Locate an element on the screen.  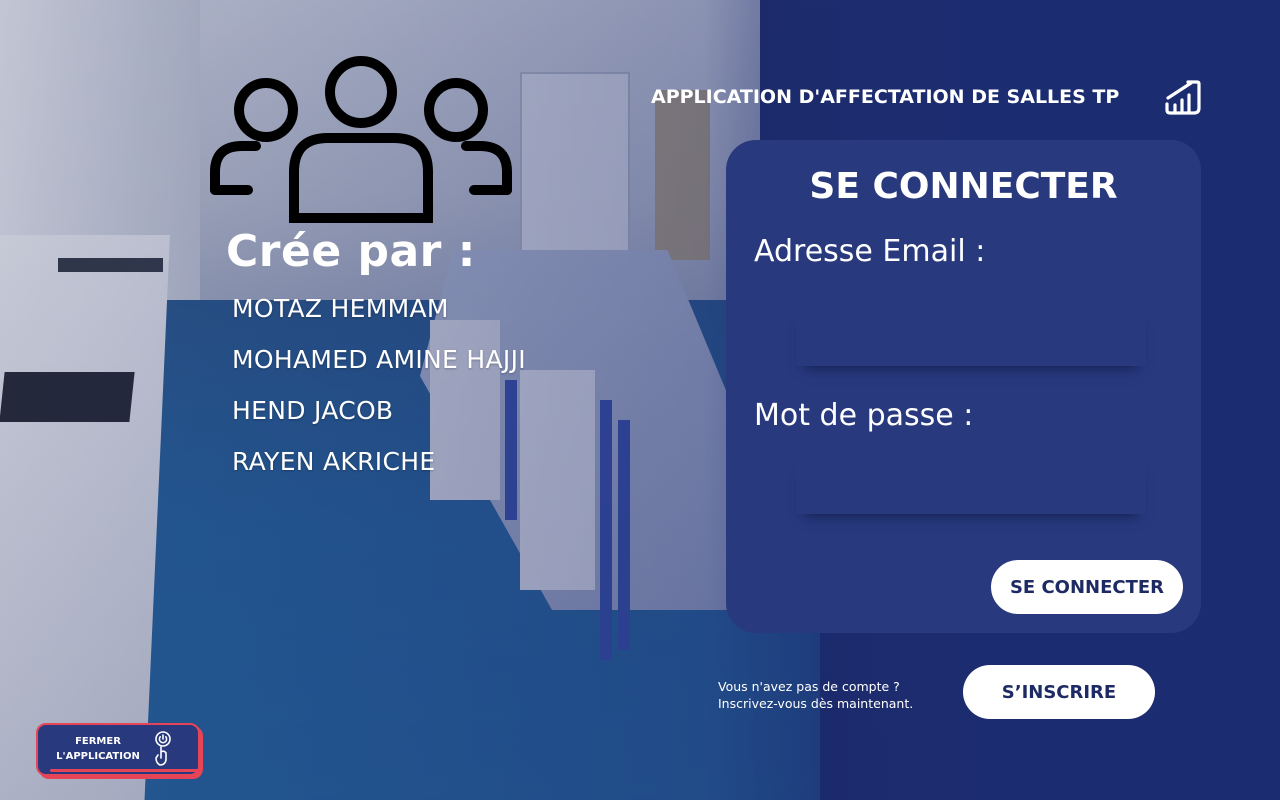
email-label: Adresse Email : is located at coordinates (870, 251).